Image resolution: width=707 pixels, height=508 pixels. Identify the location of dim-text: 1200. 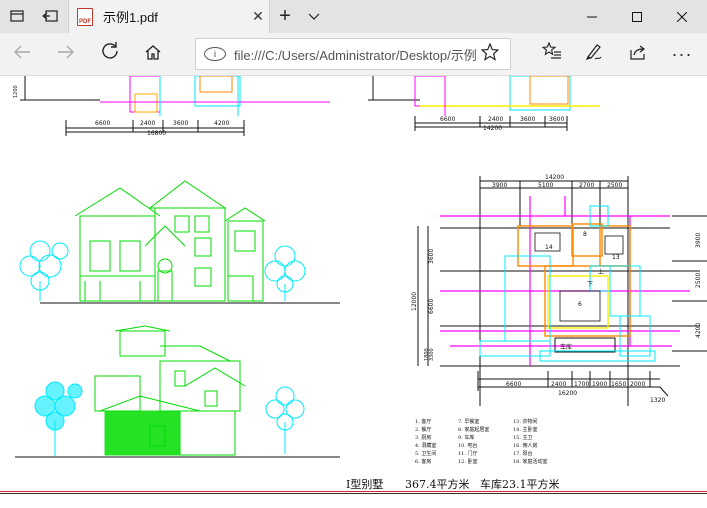
(16, 91).